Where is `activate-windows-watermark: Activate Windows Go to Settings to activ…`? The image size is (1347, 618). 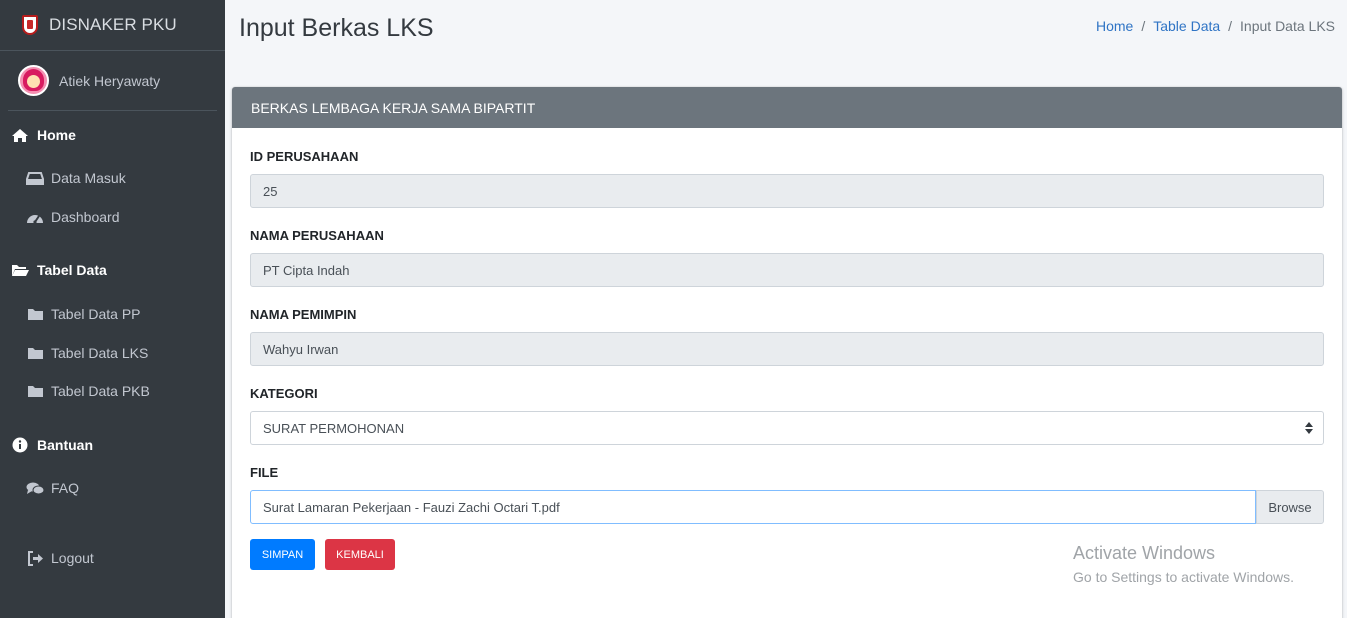
activate-windows-watermark: Activate Windows Go to Settings to activ… is located at coordinates (1183, 564).